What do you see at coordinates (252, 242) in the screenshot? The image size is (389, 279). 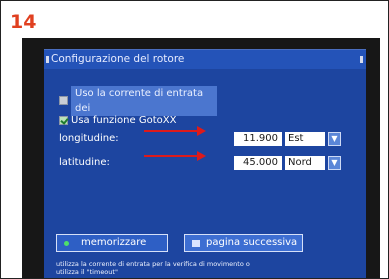 I see `next-page-button-label: pagina successiva` at bounding box center [252, 242].